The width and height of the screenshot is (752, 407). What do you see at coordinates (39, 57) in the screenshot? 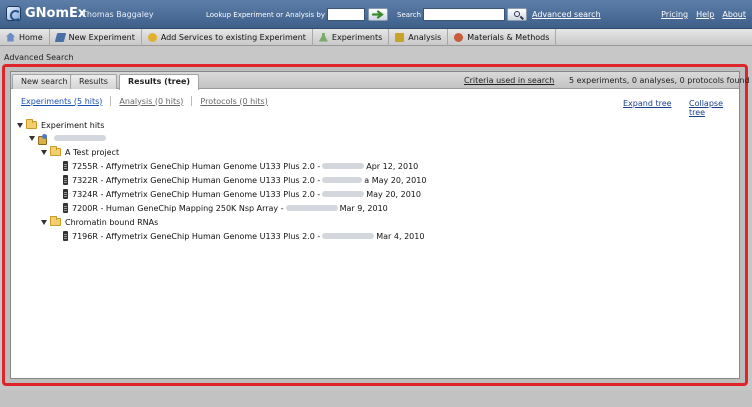
I see `page-title: Advanced Search` at bounding box center [39, 57].